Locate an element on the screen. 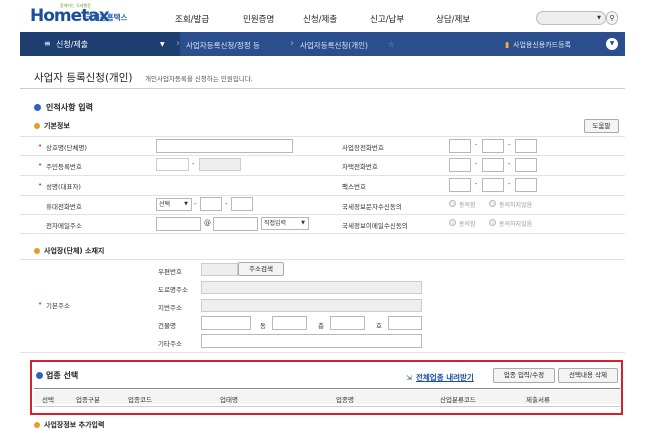 The height and width of the screenshot is (433, 650). menu-consult: 상담/제보 is located at coordinates (453, 19).